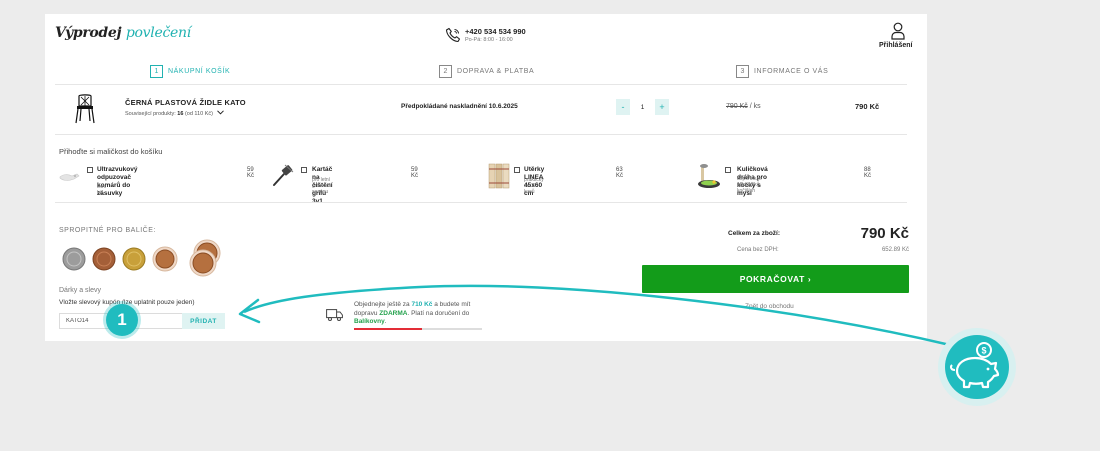 This screenshot has height=451, width=1100. Describe the element at coordinates (369, 321) in the screenshot. I see `carrier-name: Balíkovny` at that location.